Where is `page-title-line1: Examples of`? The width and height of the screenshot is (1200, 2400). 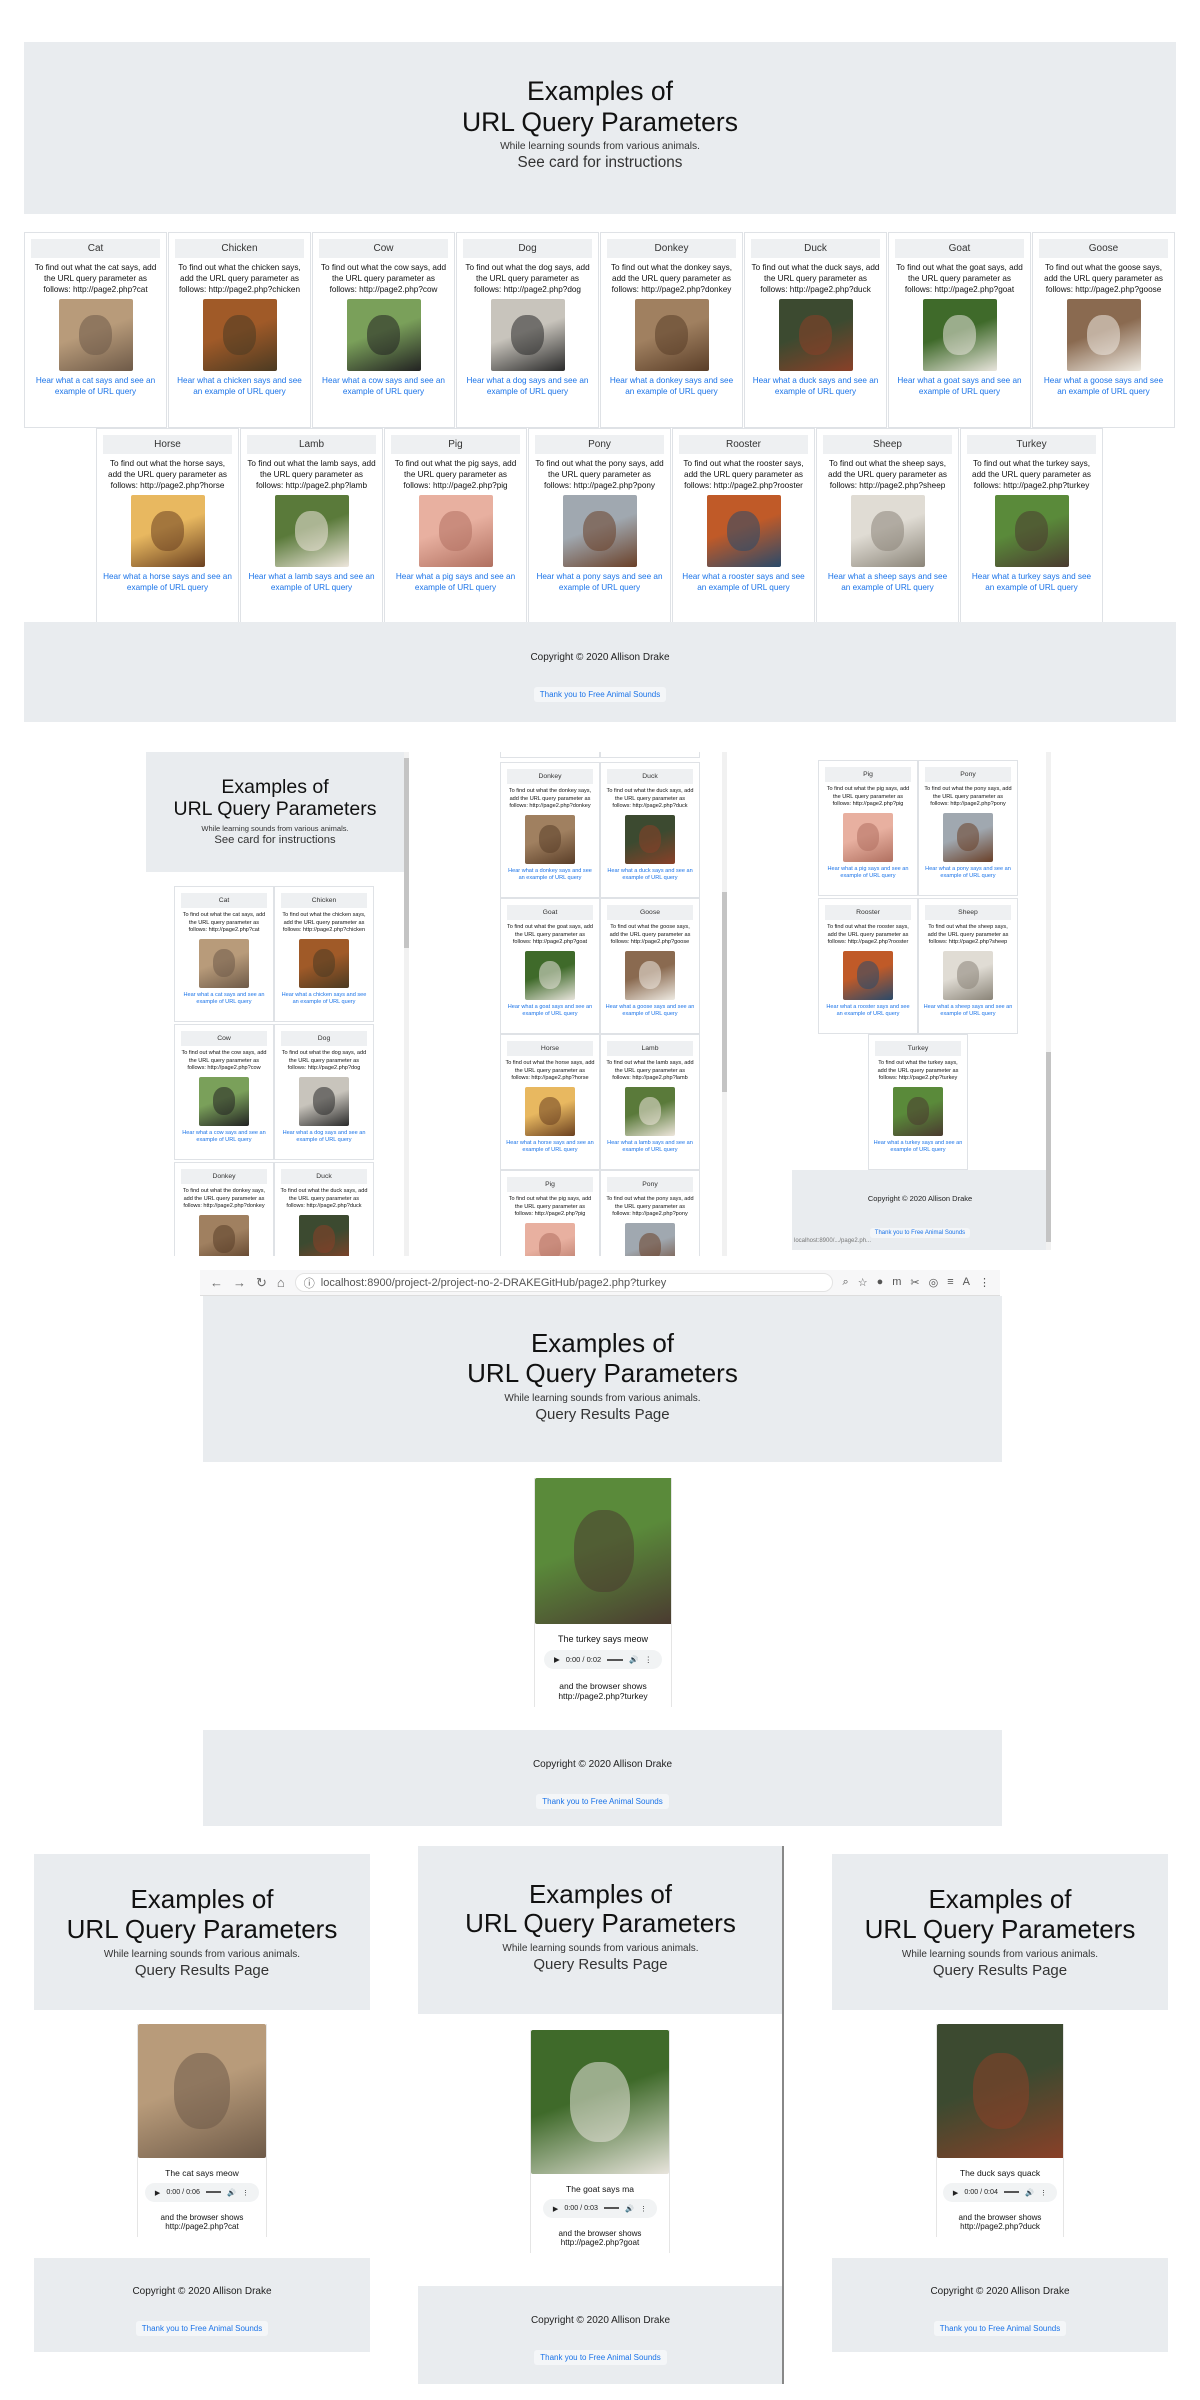 page-title-line1: Examples of is located at coordinates (602, 1343).